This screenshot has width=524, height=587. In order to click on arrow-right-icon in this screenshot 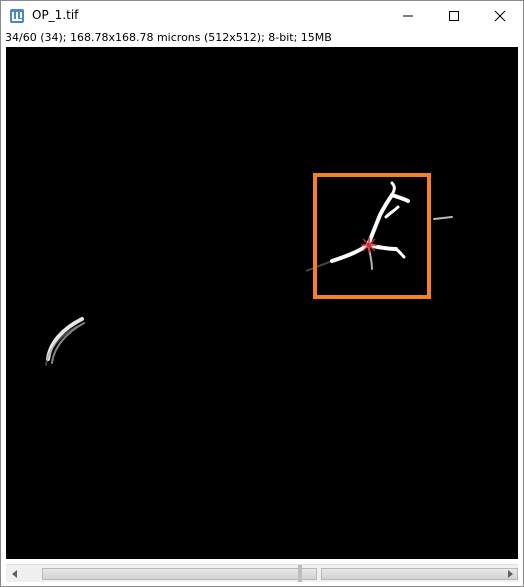, I will do `click(510, 573)`.